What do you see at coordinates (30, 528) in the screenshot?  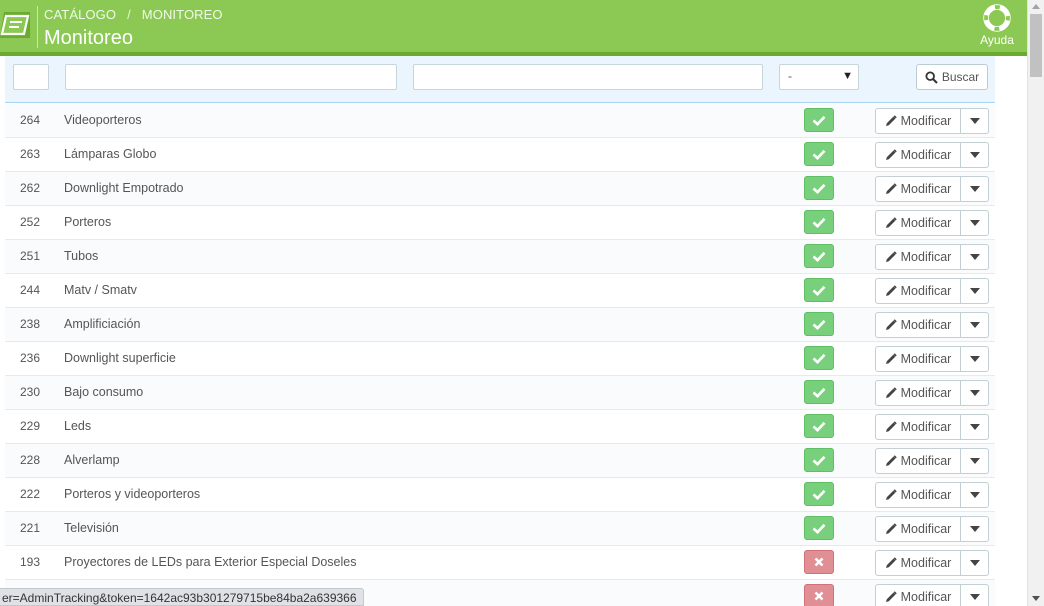 I see `row-id: 221` at bounding box center [30, 528].